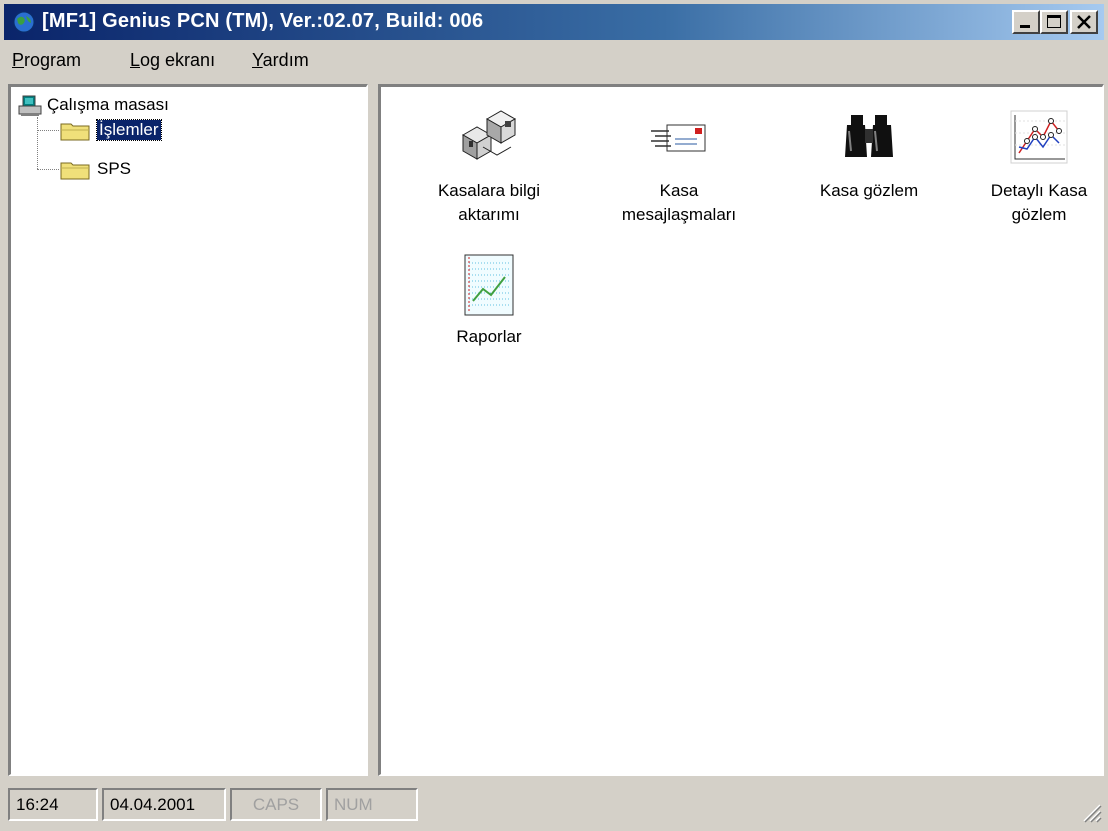  I want to click on status-num: NUM, so click(372, 804).